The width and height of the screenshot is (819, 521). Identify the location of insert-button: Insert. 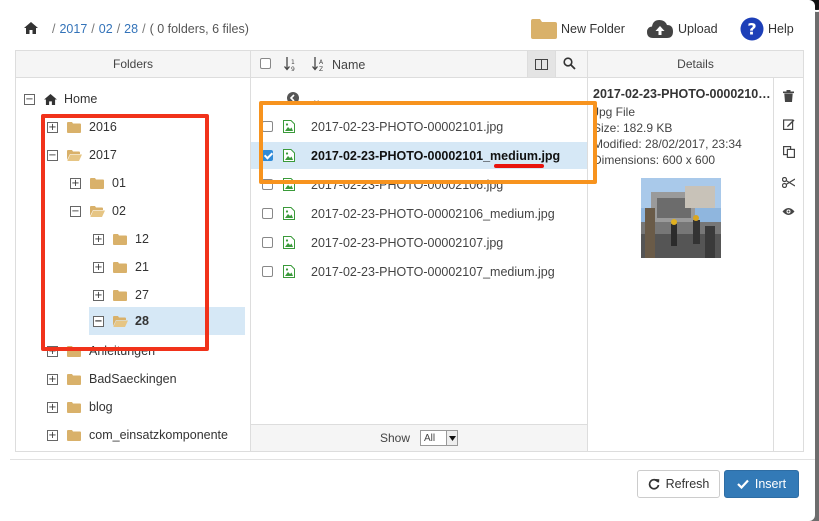
(761, 484).